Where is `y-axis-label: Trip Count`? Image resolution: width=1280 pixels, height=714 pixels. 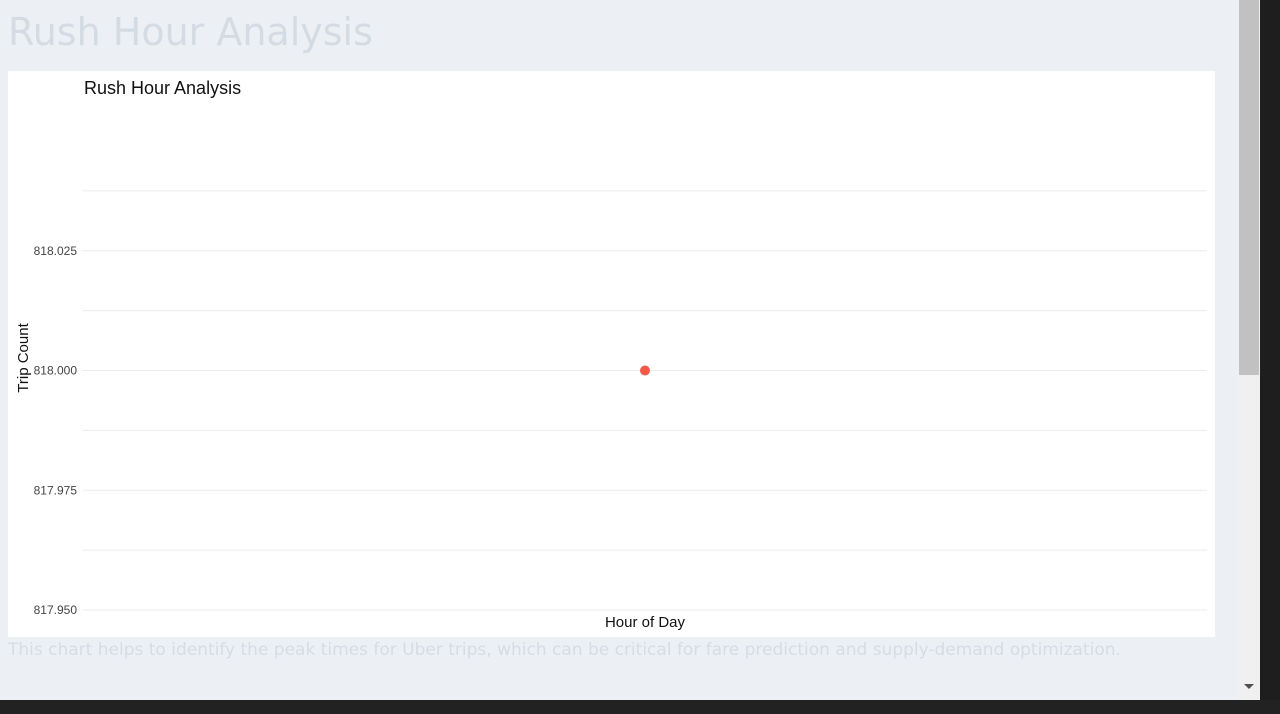 y-axis-label: Trip Count is located at coordinates (23, 357).